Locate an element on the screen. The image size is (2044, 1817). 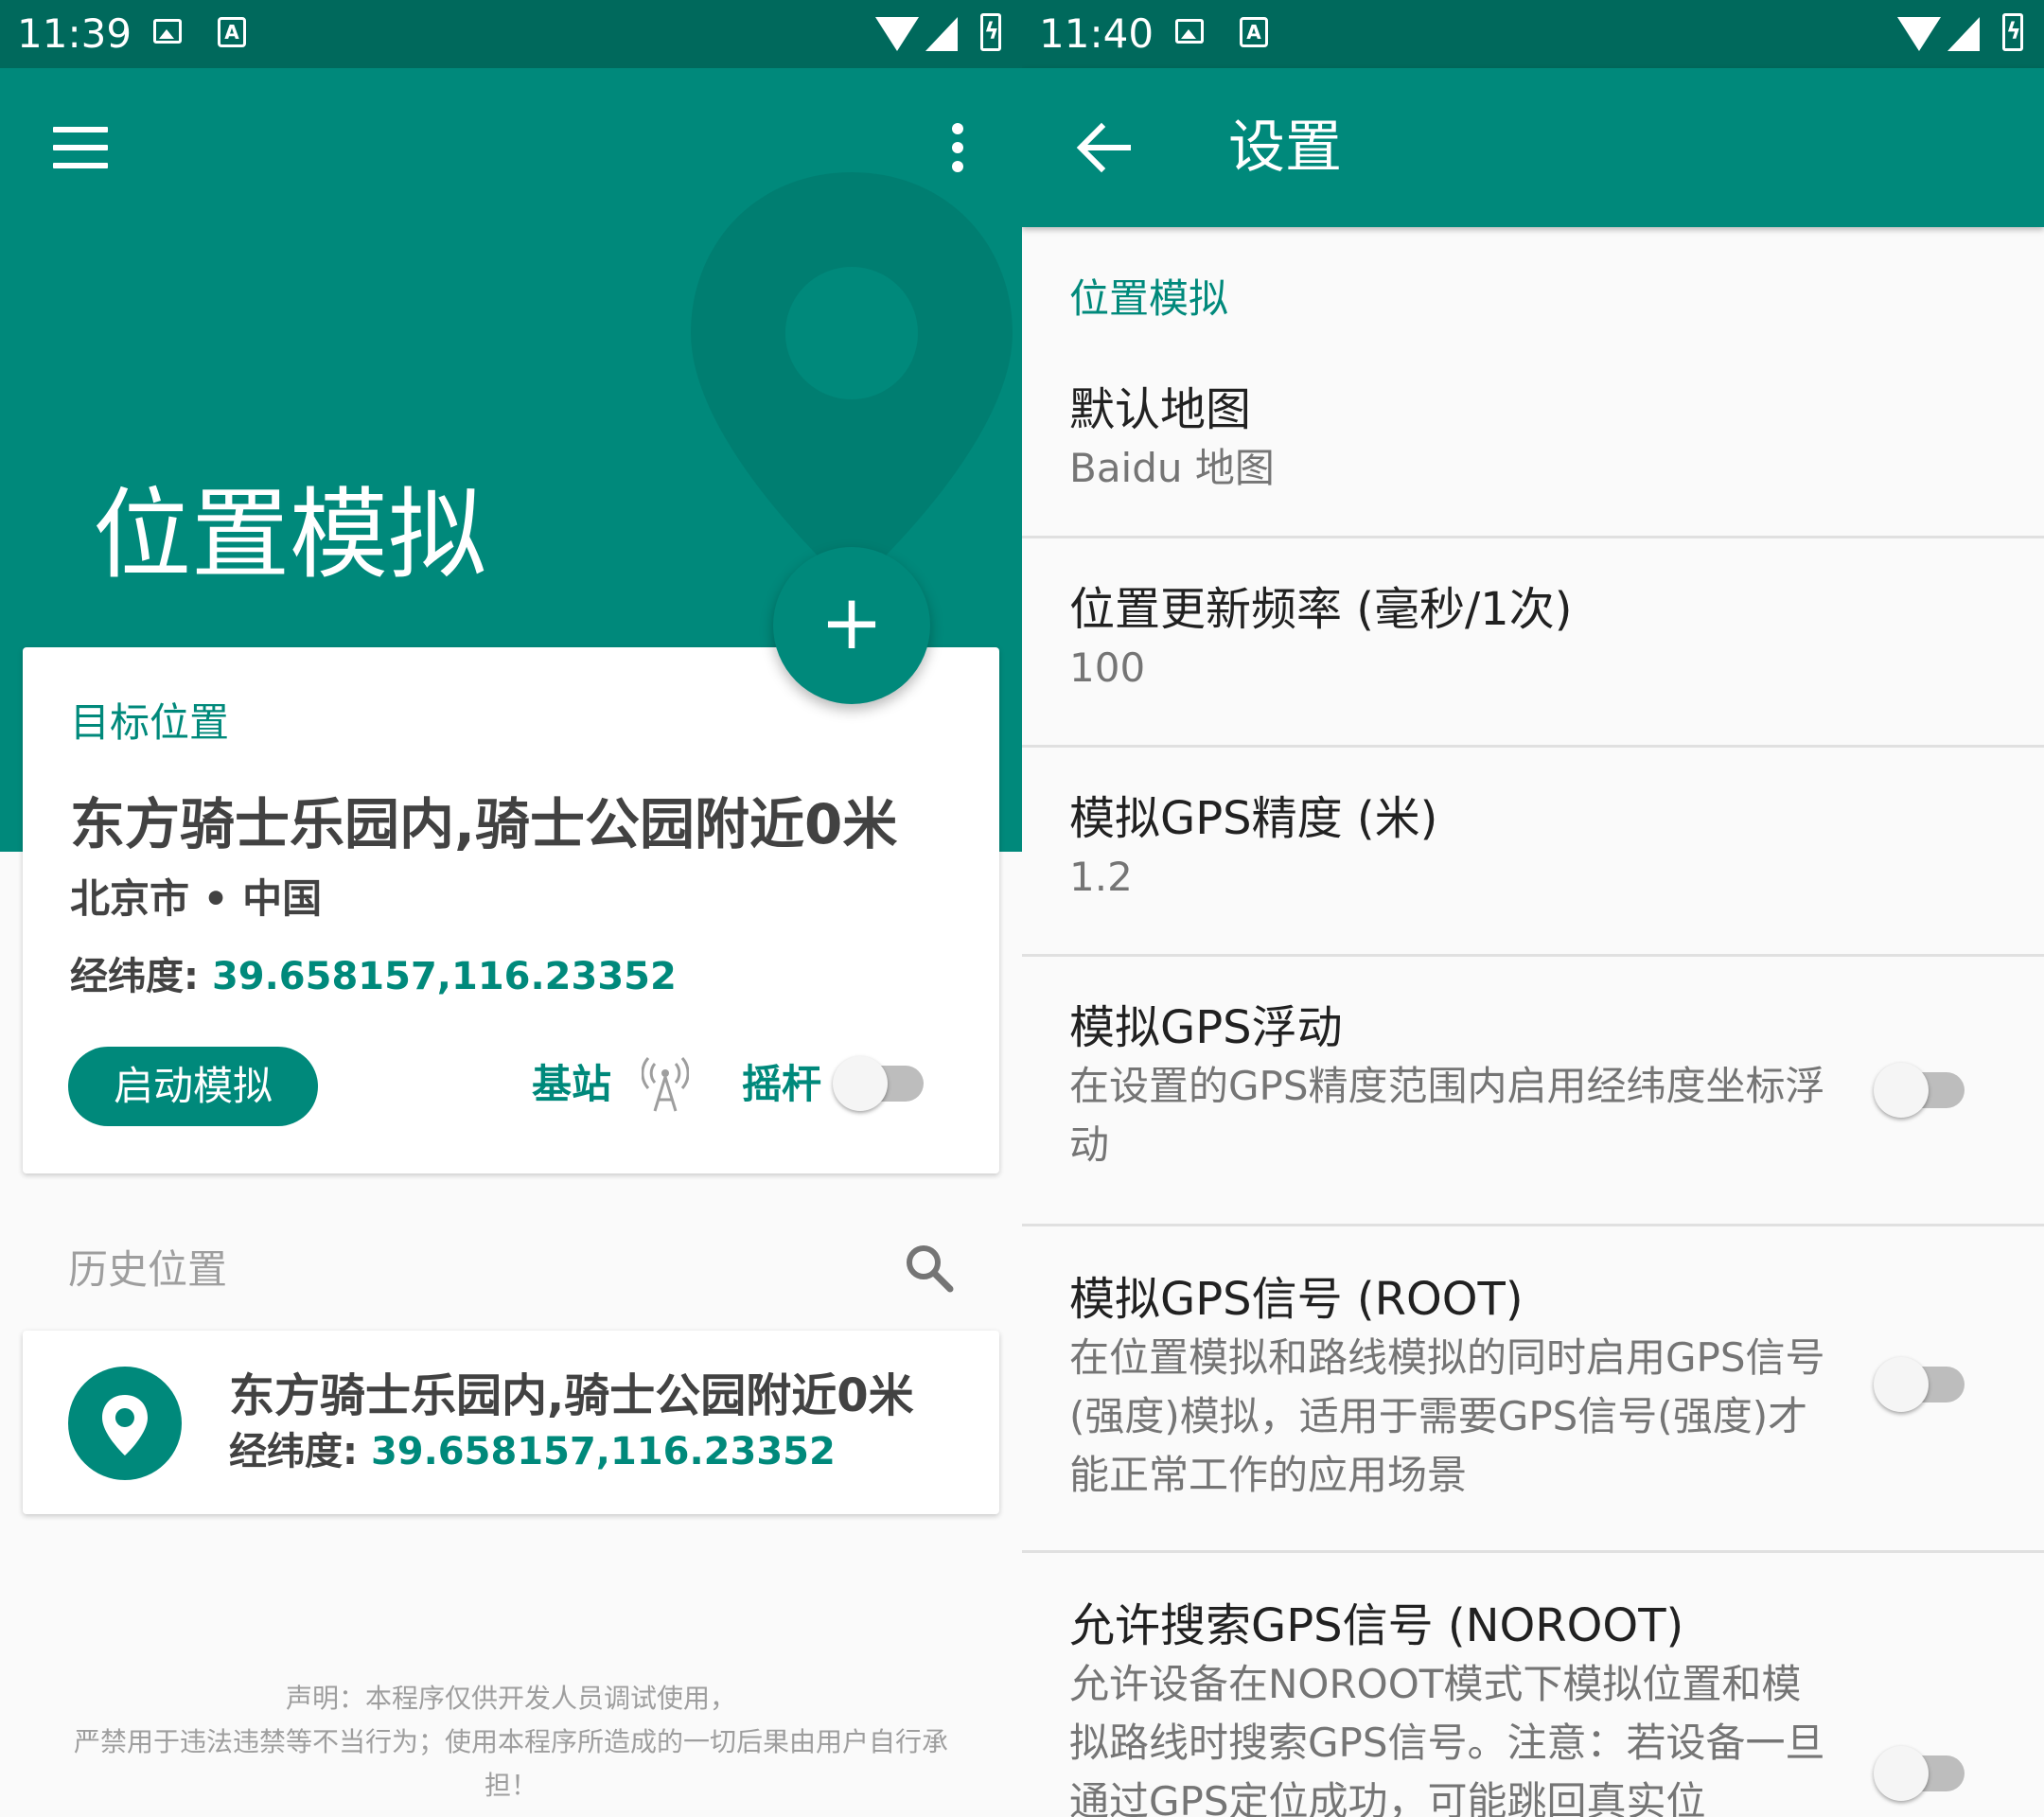
status-time: 11:40 is located at coordinates (1096, 33).